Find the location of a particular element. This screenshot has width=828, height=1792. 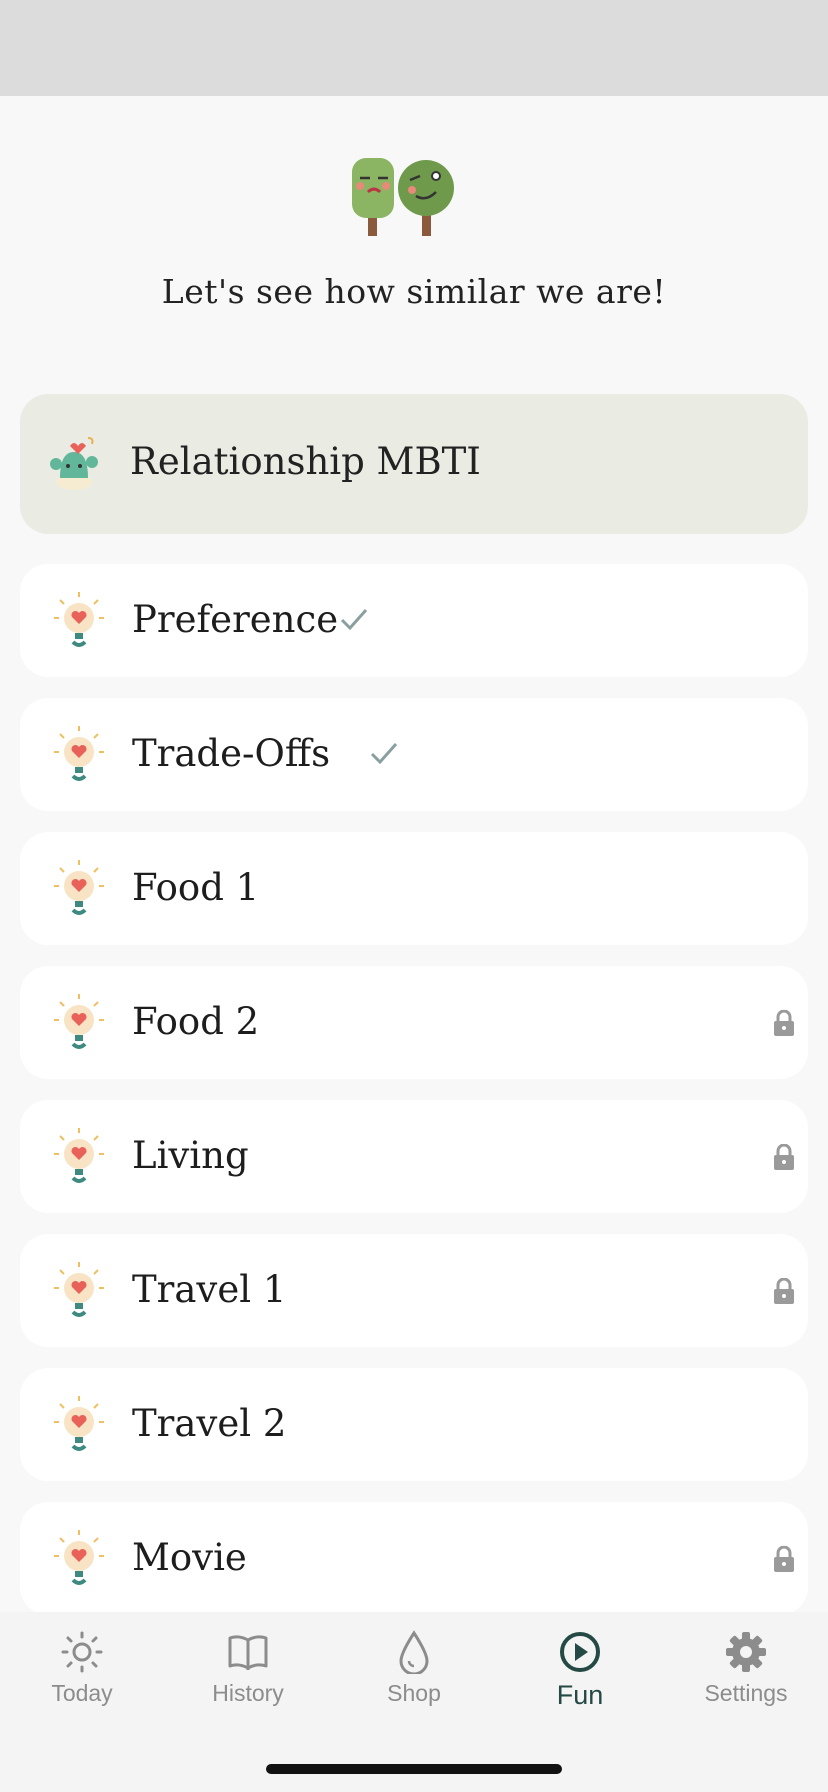

tab-fun: Fun is located at coordinates (580, 1670).